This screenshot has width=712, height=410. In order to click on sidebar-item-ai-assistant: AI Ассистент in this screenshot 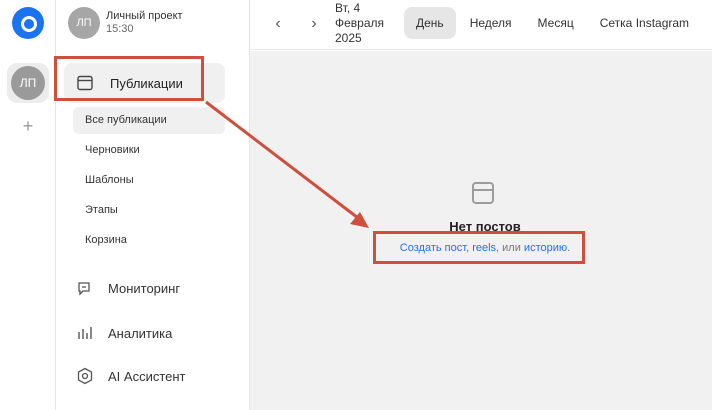, I will do `click(144, 376)`.